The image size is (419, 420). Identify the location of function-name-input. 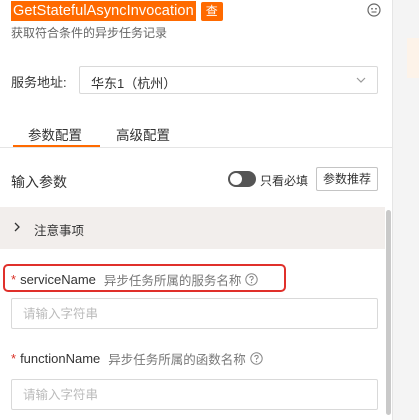
(194, 394).